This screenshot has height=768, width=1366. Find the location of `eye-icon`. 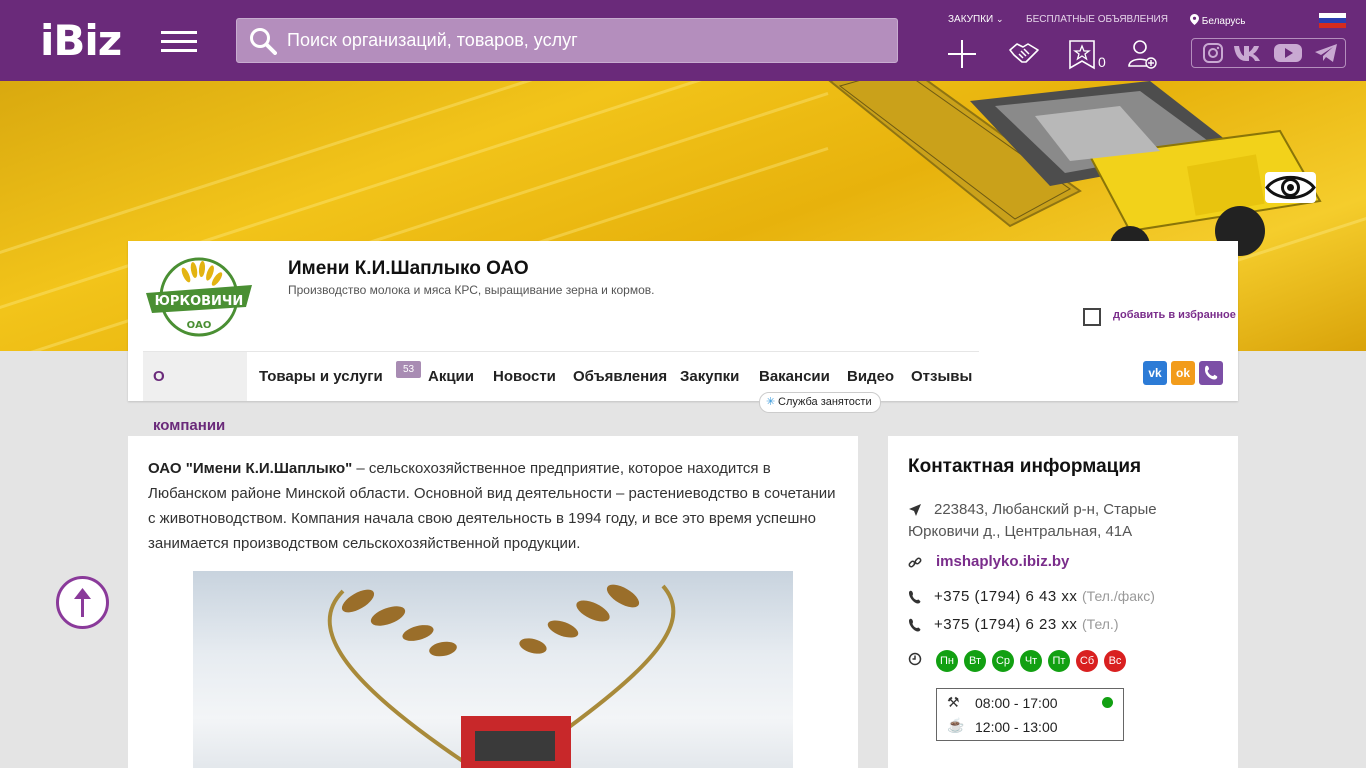

eye-icon is located at coordinates (1290, 187).